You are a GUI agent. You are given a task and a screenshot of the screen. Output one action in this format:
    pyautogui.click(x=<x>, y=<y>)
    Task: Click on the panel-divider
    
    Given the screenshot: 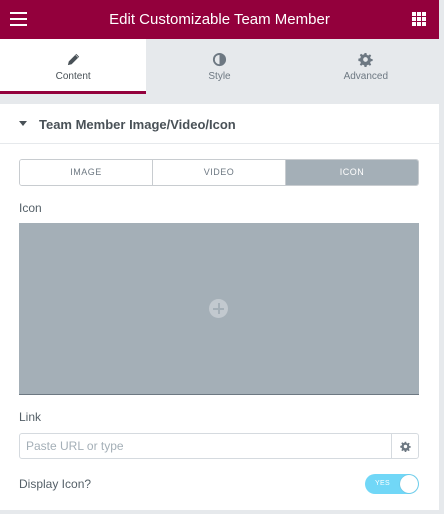 What is the action you would take?
    pyautogui.click(x=222, y=99)
    